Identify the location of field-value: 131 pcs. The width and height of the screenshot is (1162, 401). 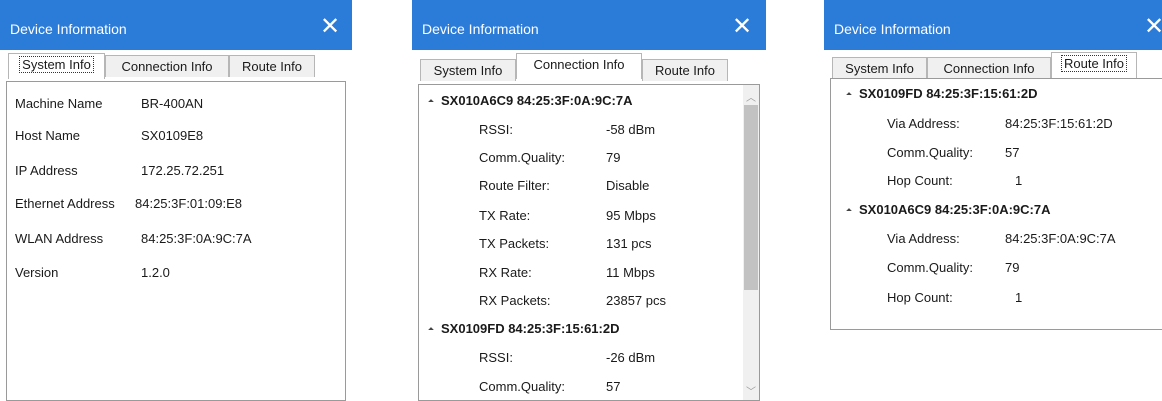
(629, 243).